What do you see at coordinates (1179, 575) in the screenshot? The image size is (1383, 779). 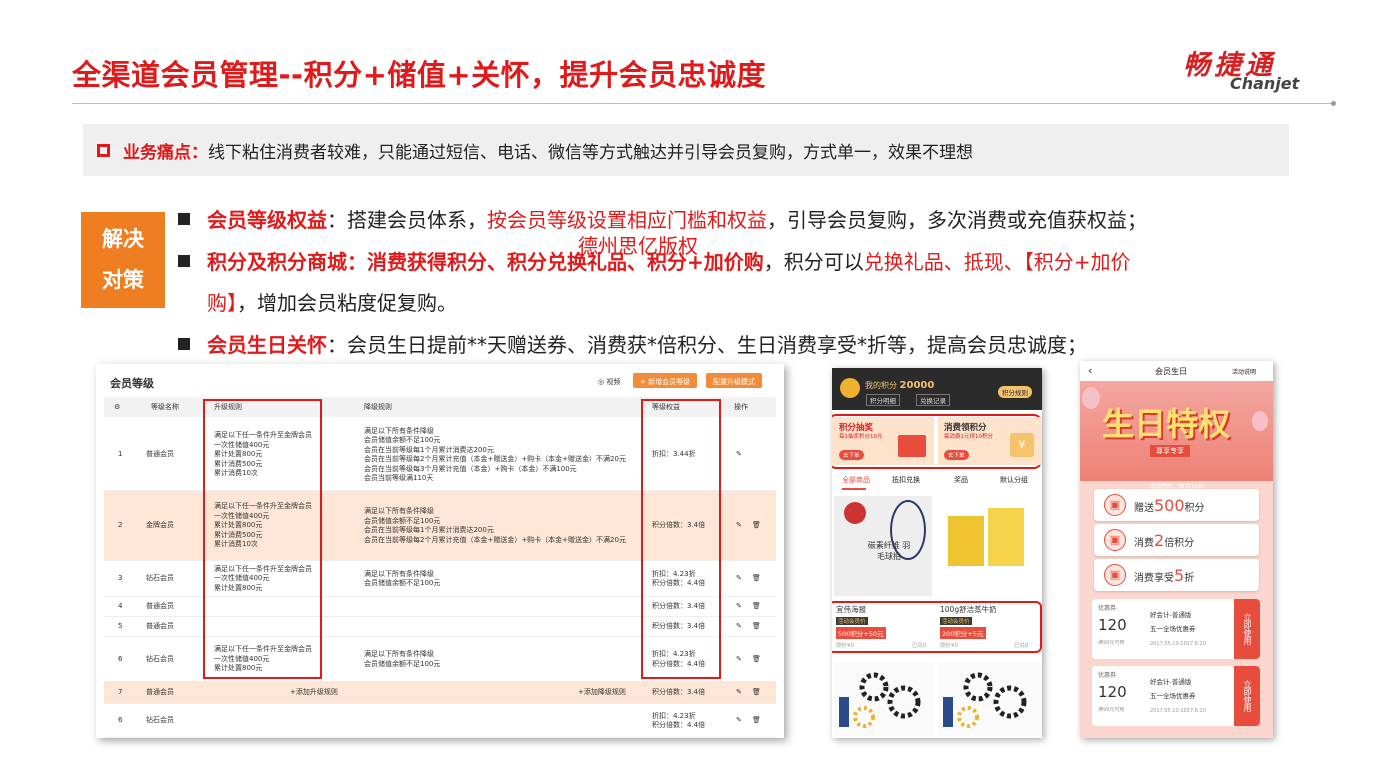 I see `gift-number: 5` at bounding box center [1179, 575].